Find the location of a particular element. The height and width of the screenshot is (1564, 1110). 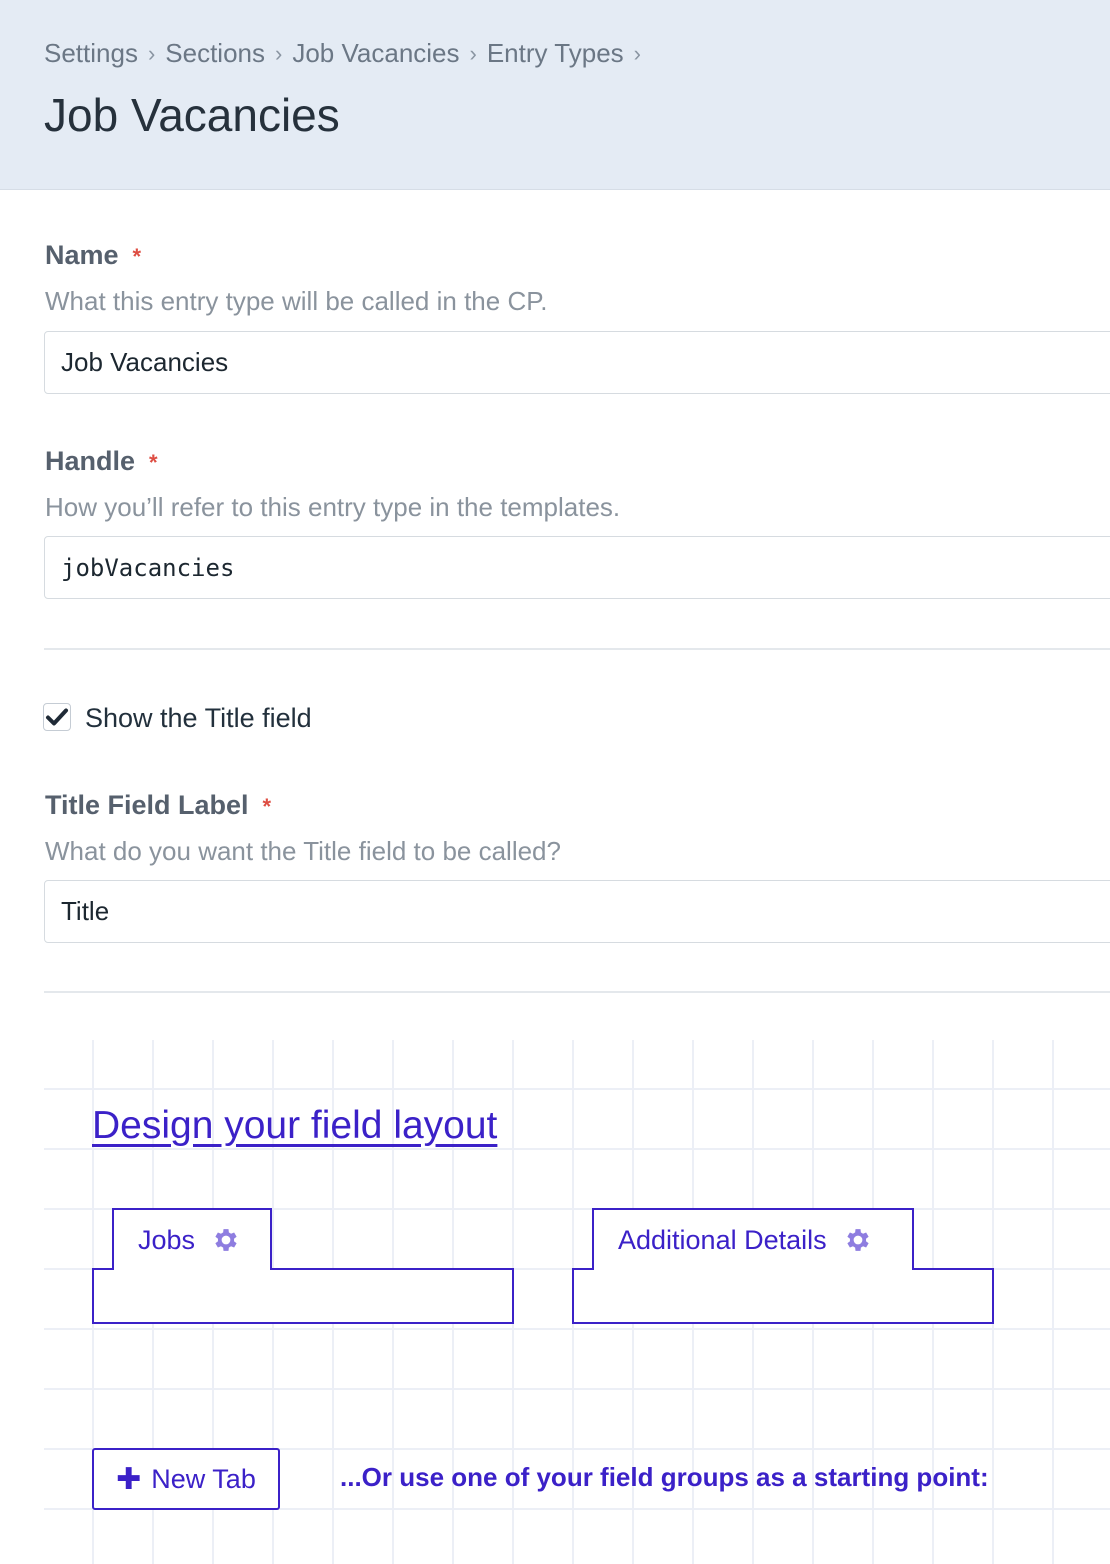

name-input: Job Vacancies is located at coordinates (577, 362).